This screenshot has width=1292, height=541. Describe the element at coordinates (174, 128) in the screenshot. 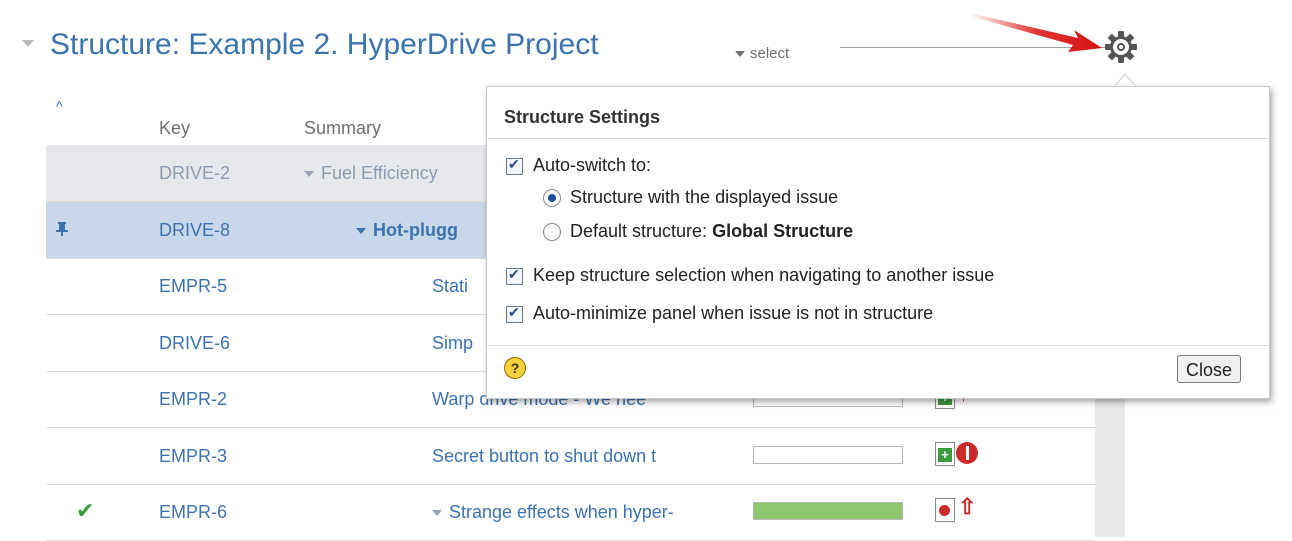

I see `column-header-key: Key` at that location.